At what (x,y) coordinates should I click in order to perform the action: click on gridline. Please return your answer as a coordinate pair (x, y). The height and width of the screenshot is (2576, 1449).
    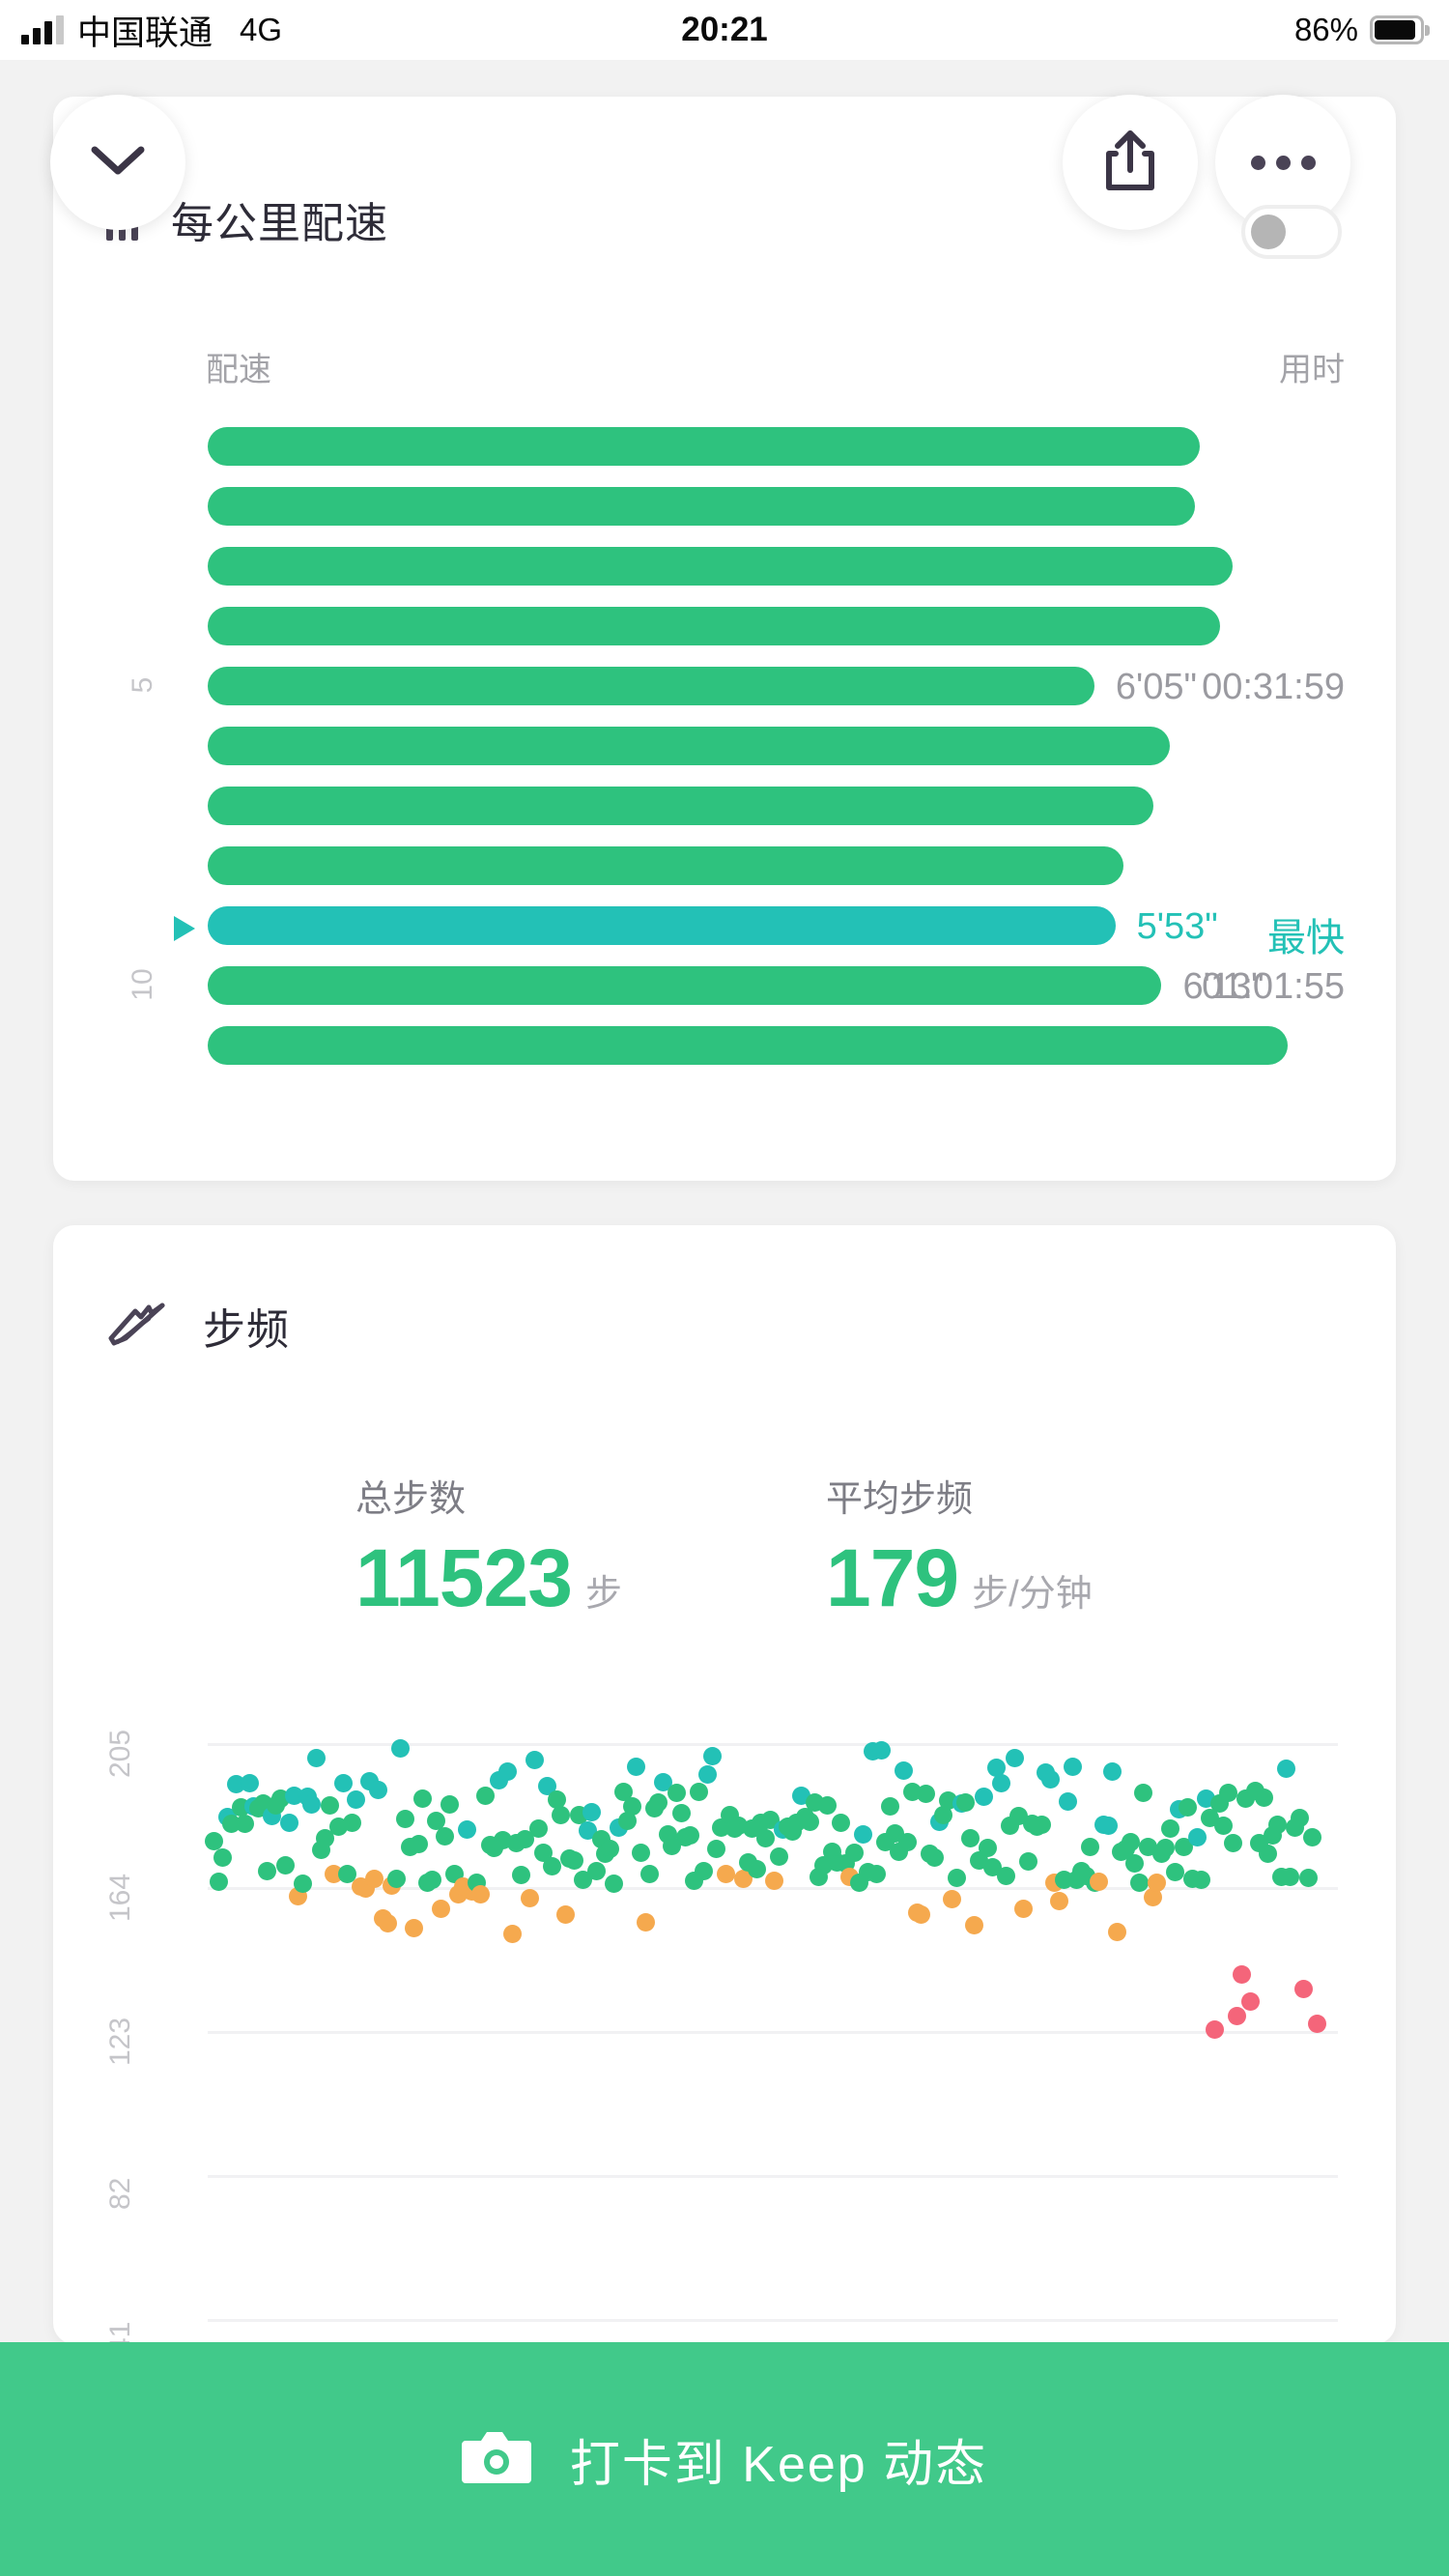
    Looking at the image, I should click on (773, 2176).